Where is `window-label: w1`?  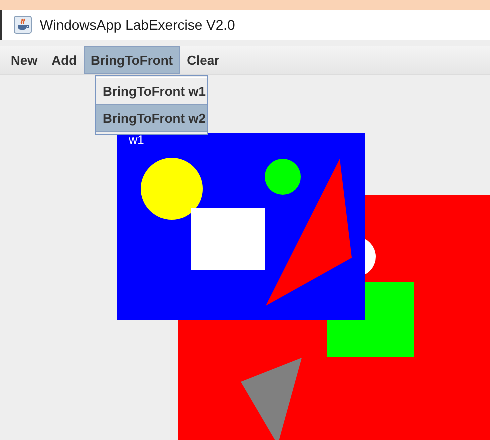 window-label: w1 is located at coordinates (136, 140).